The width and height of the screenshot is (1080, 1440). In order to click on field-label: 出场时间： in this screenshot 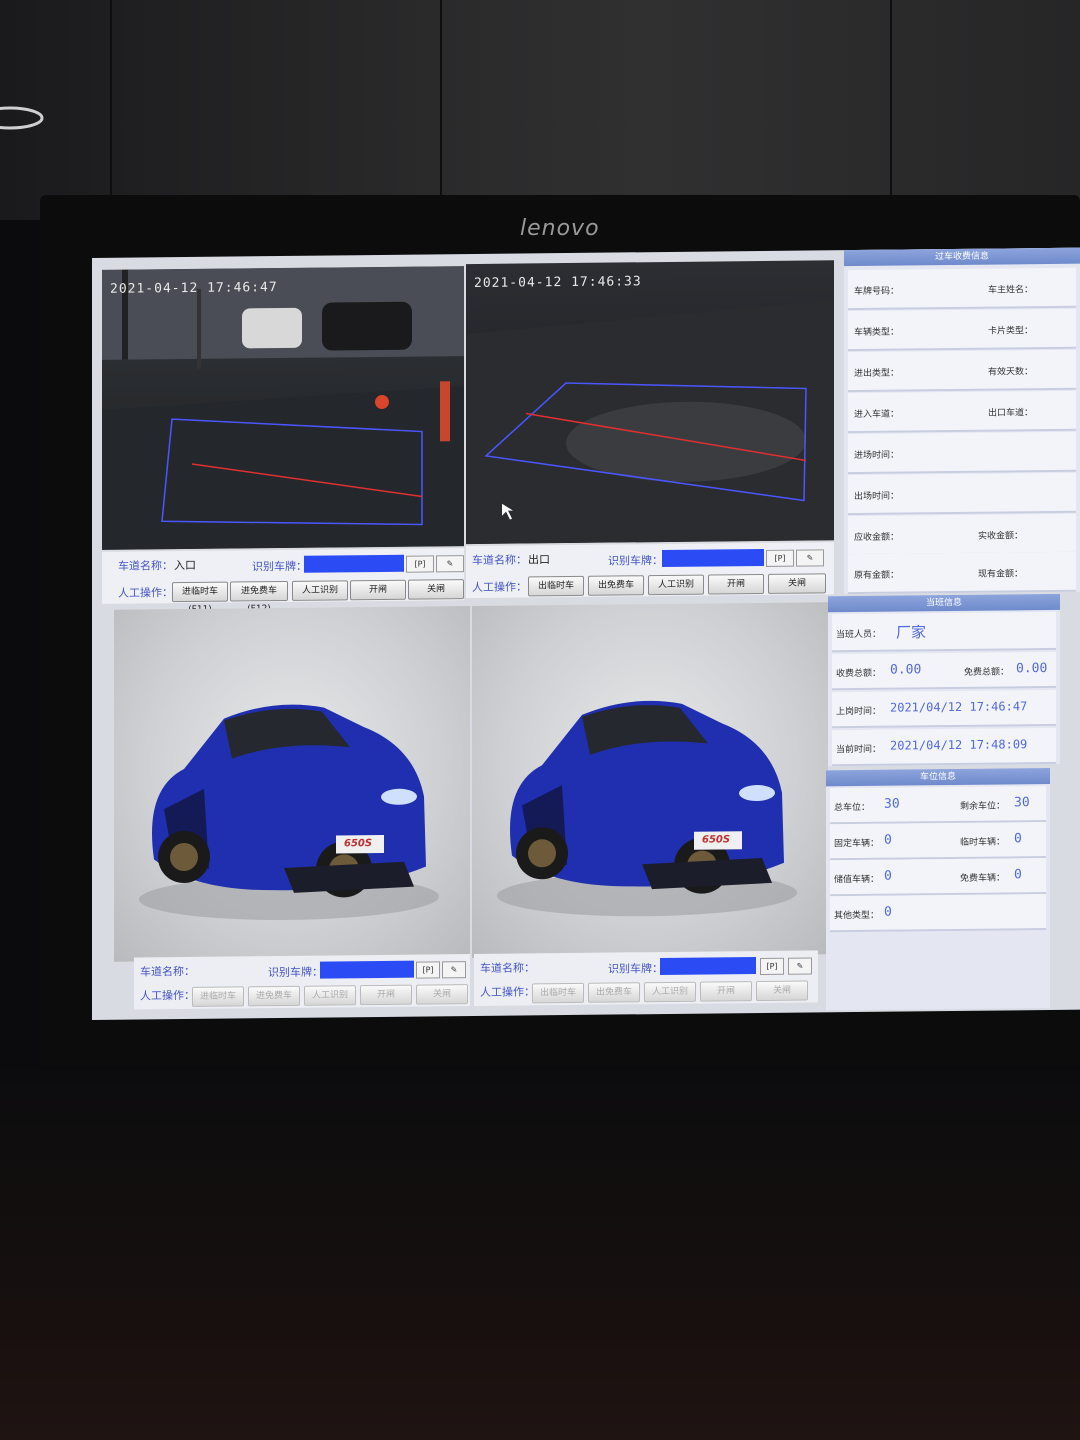, I will do `click(877, 497)`.